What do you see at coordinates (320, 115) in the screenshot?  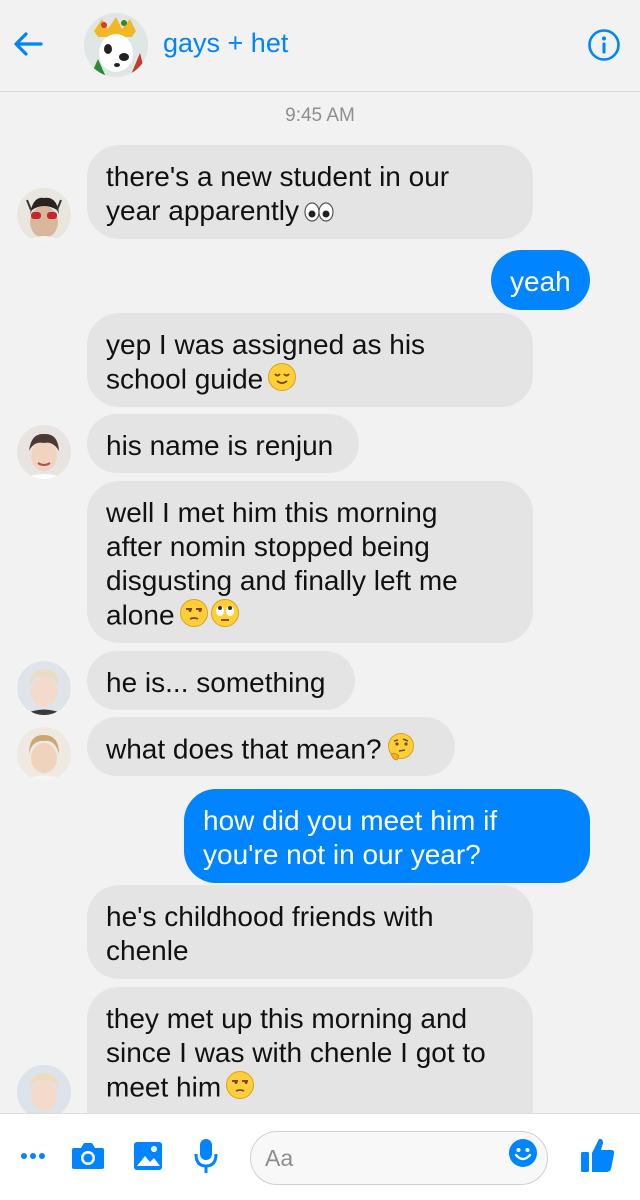 I see `timestamp: 9:45 AM` at bounding box center [320, 115].